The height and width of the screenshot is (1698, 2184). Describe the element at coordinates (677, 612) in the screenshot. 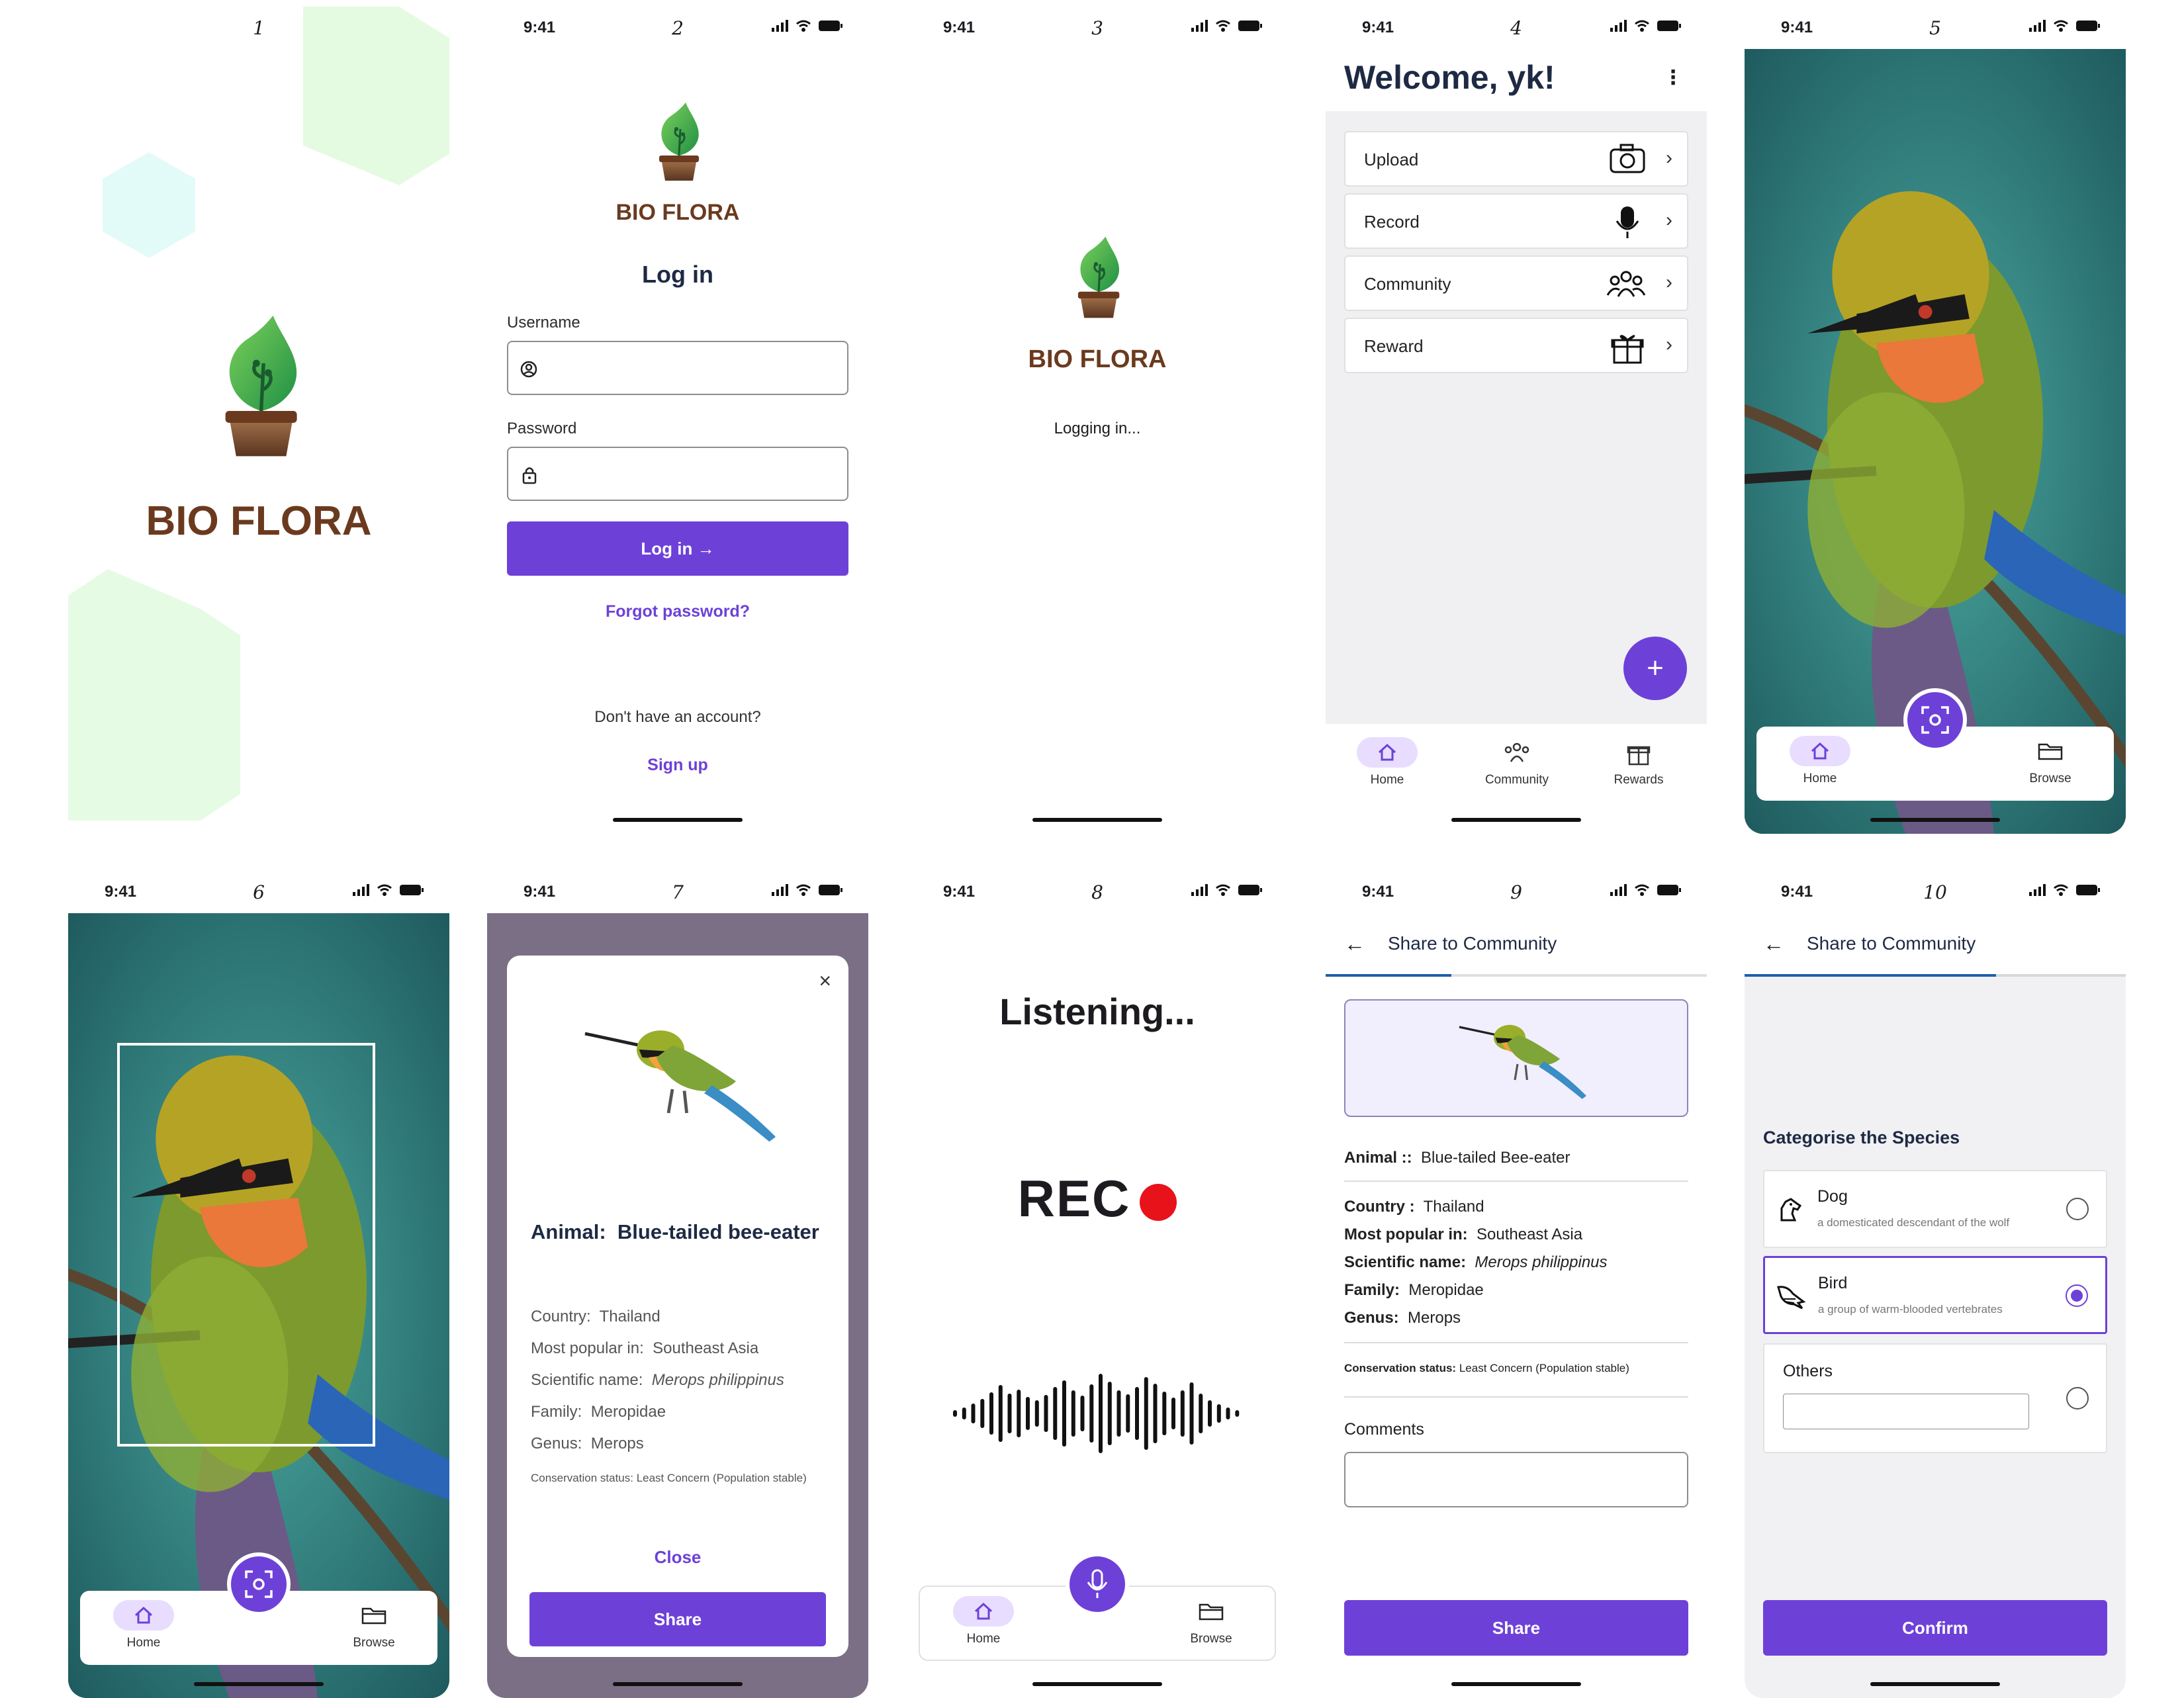

I see `forgot-password-link: Forgot password?` at that location.